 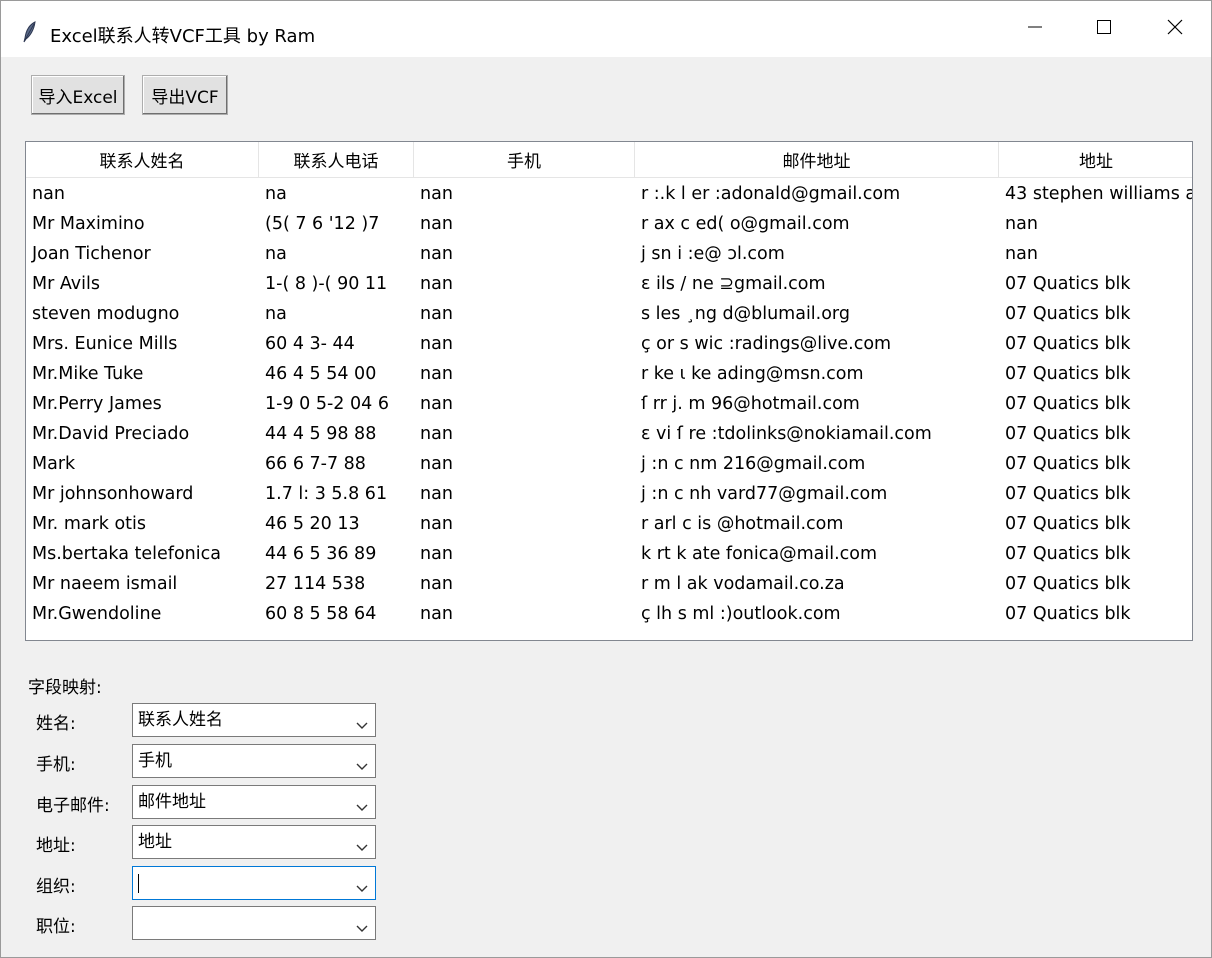 I want to click on cell-email: r m l ak vodamail.co.za, so click(x=743, y=584).